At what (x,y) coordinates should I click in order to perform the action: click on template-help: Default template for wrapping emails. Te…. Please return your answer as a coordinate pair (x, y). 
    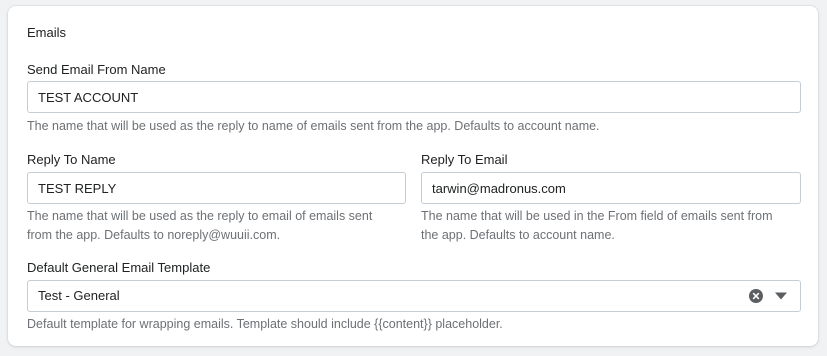
    Looking at the image, I should click on (265, 324).